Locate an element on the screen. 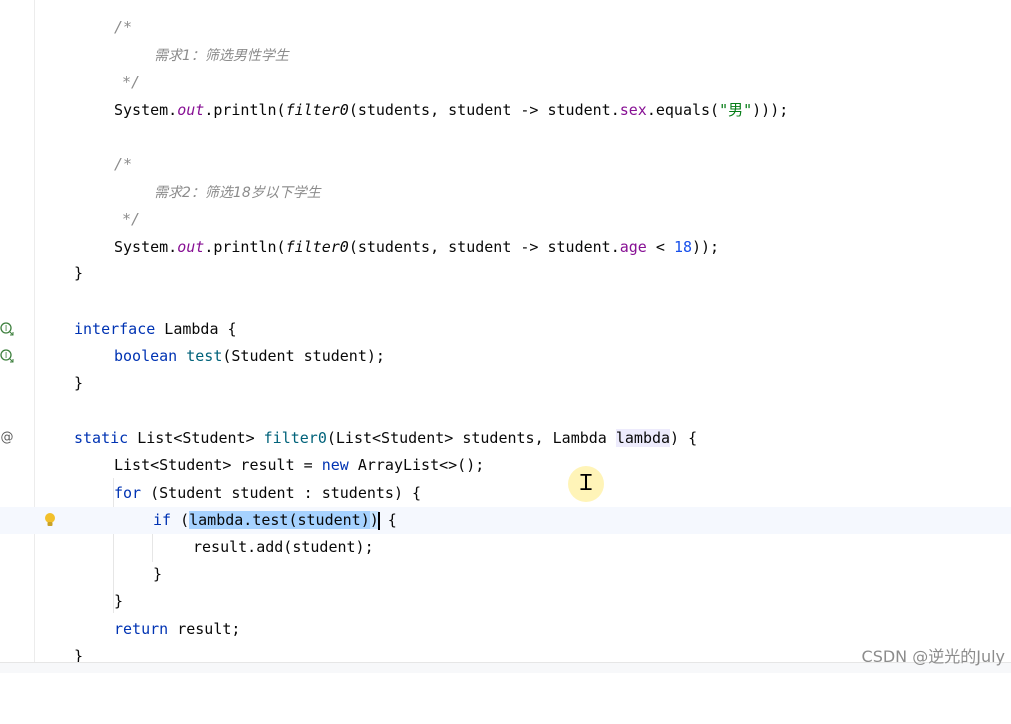  code-token: sex is located at coordinates (633, 110).